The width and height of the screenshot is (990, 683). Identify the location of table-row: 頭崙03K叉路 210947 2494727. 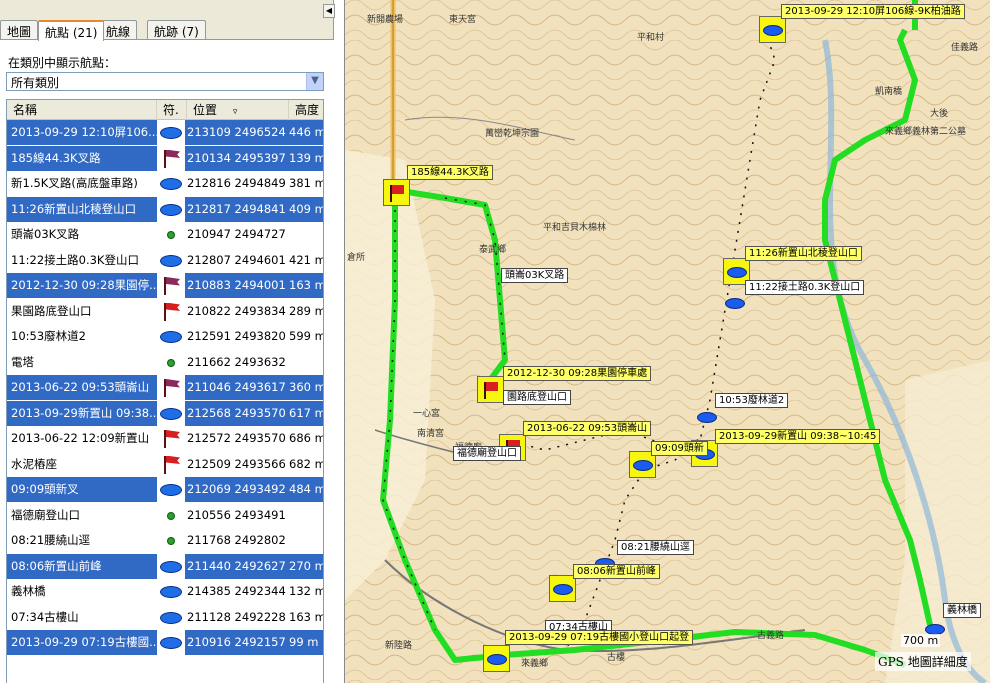
(165, 234).